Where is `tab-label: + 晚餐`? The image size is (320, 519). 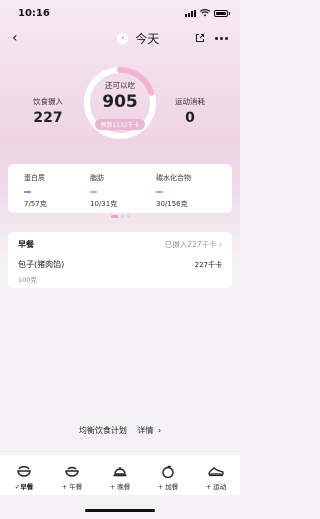
tab-label: + 晚餐 is located at coordinates (120, 487).